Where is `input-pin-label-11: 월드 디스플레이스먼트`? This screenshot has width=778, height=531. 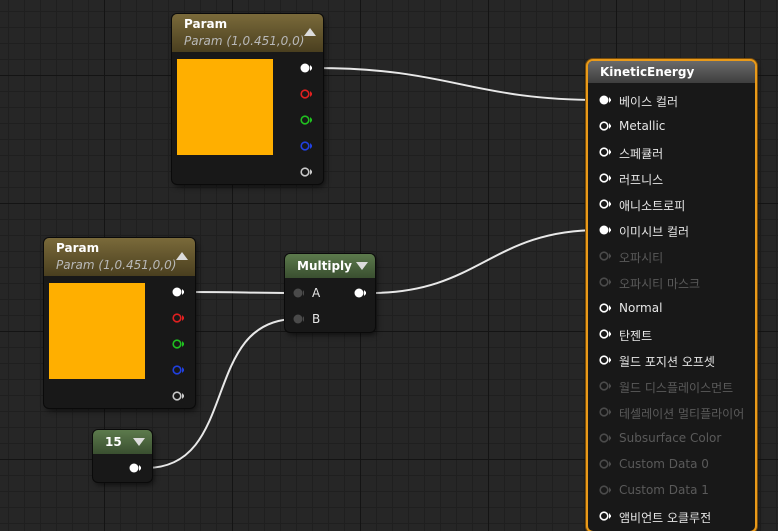
input-pin-label-11: 월드 디스플레이스먼트 is located at coordinates (676, 388).